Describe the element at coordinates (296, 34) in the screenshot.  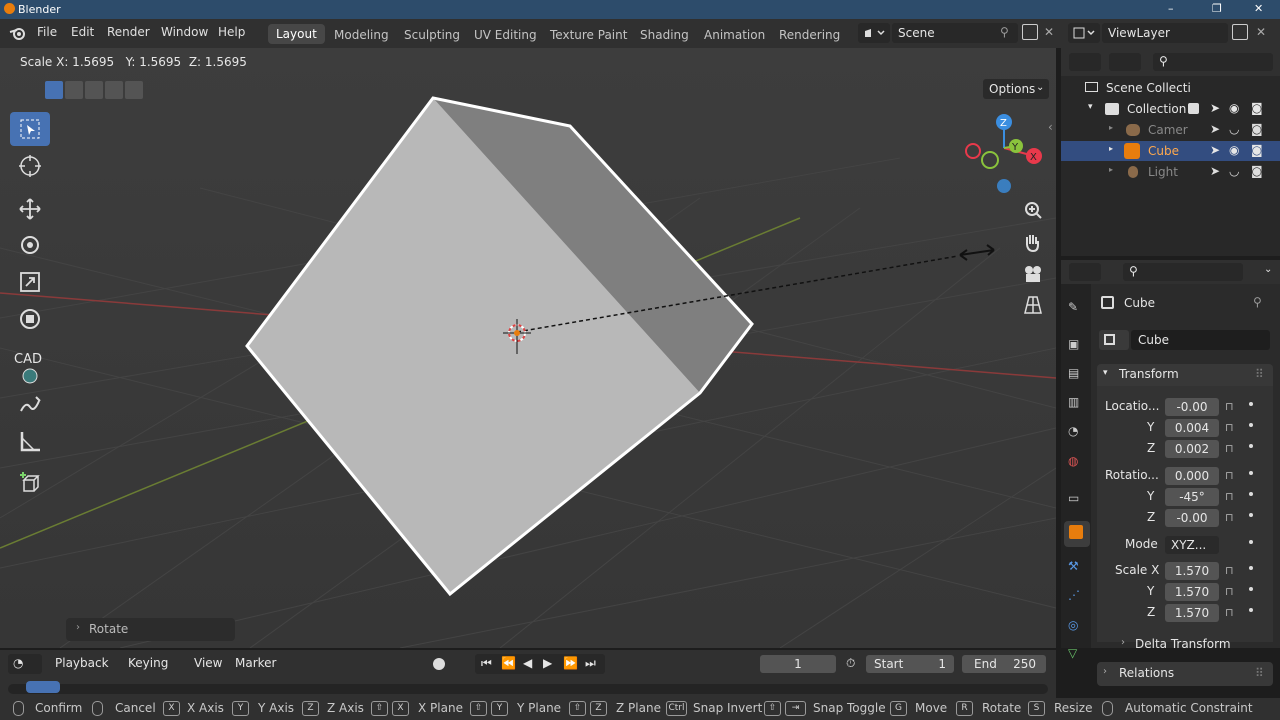
I see `tab-layout: Layout` at that location.